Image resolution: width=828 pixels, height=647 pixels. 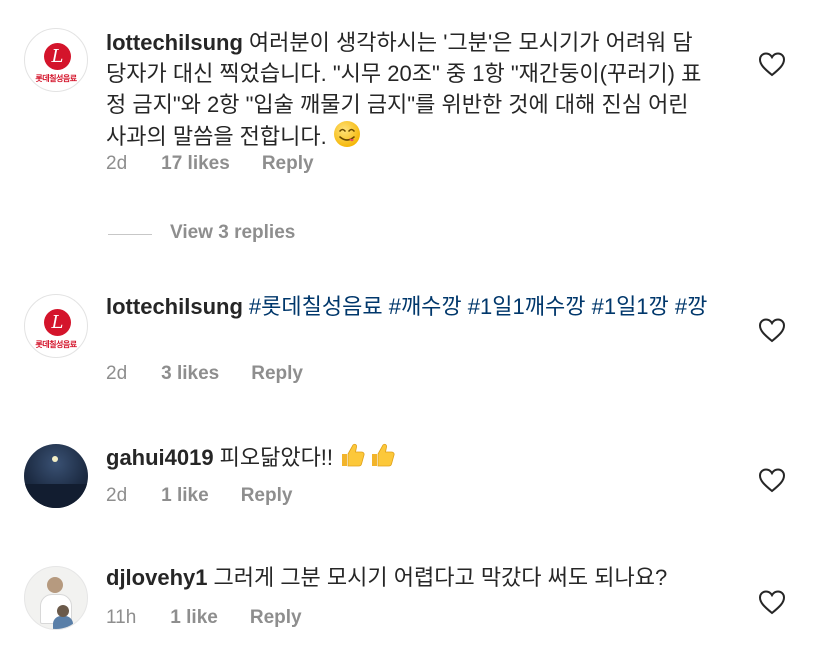 I want to click on avatar-child-body, so click(x=63, y=622).